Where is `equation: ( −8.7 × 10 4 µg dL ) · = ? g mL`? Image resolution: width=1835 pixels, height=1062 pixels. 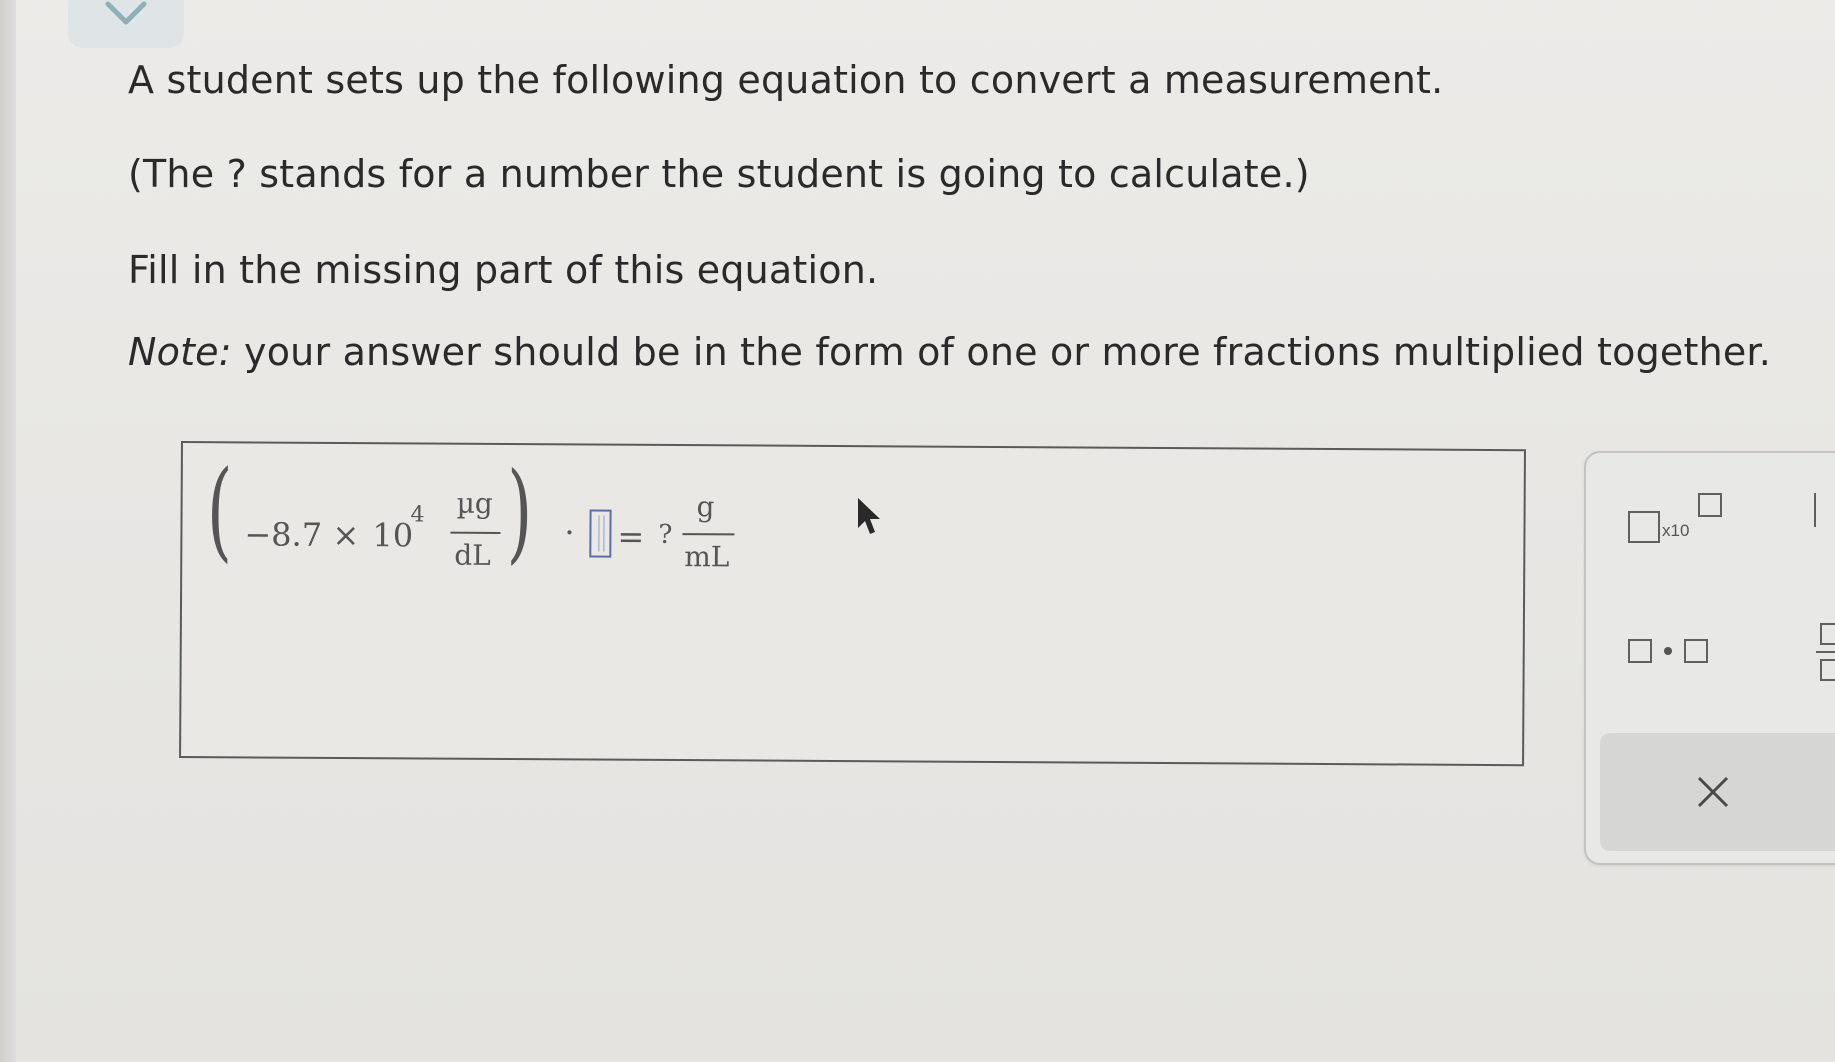
equation: ( −8.7 × 10 4 µg dL ) · = ? g mL is located at coordinates (471, 512).